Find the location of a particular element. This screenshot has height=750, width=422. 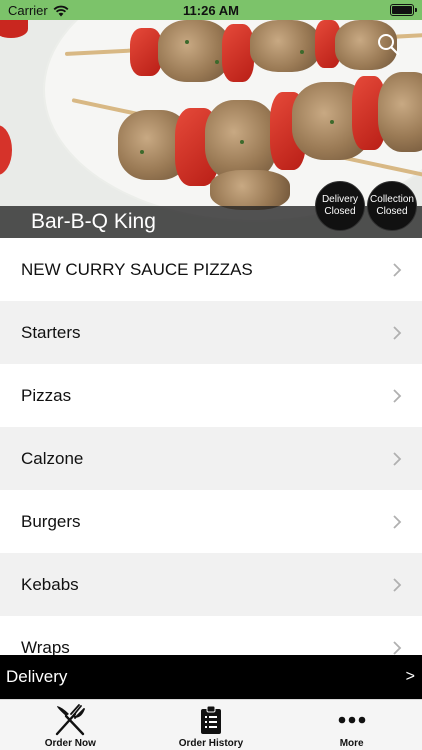

collection-status-badge: Collection Closed is located at coordinates (392, 206).